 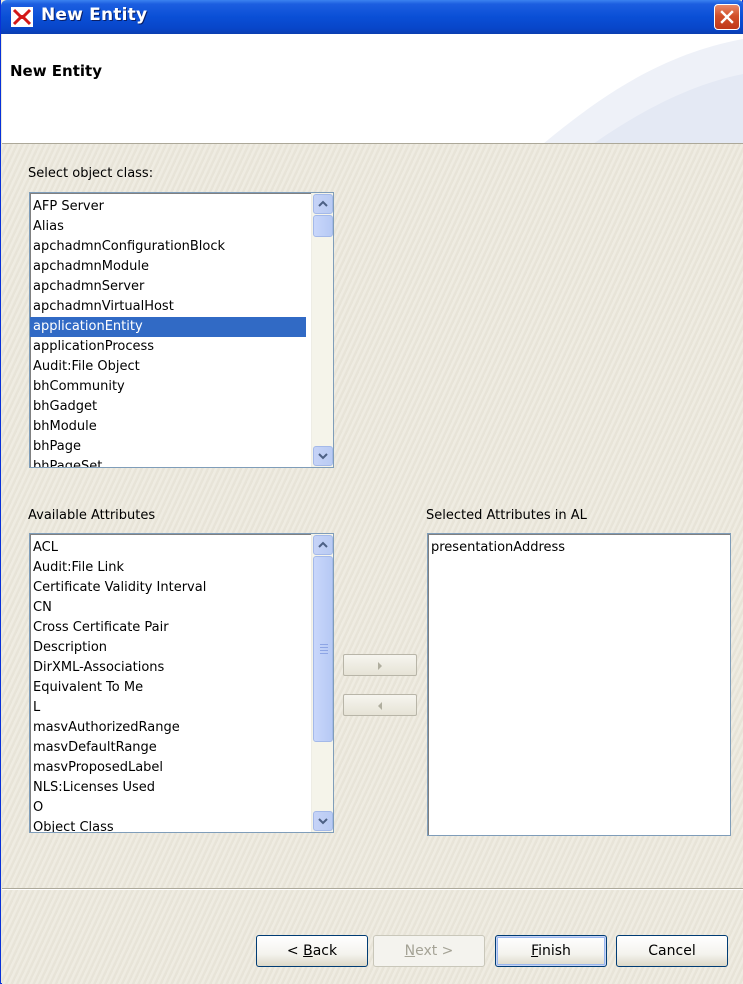 I want to click on available-attribute-item: Equivalent To Me, so click(x=168, y=688).